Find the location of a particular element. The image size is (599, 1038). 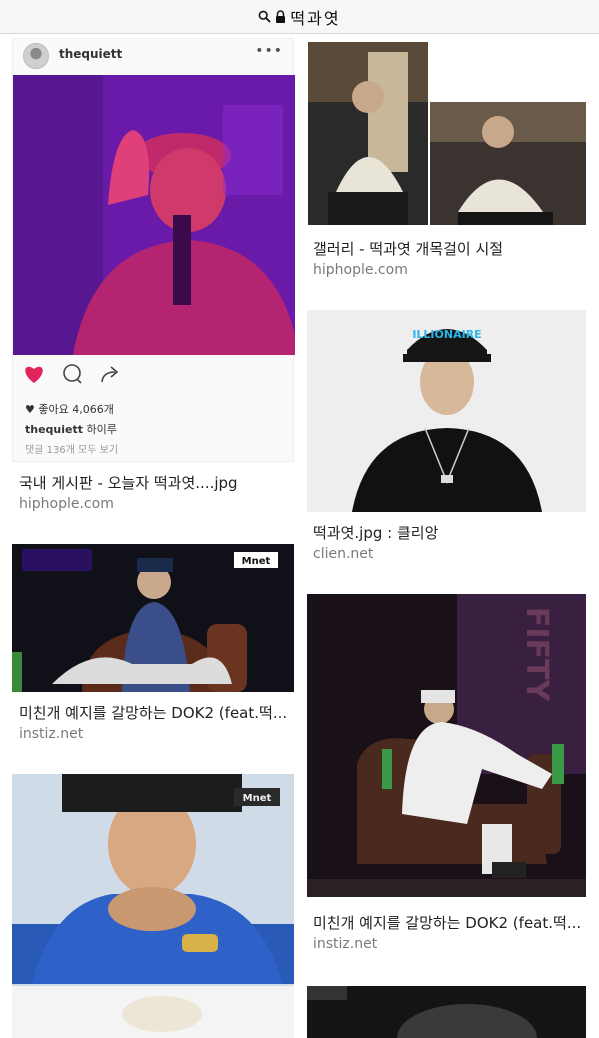

result-source-5: instiz.net is located at coordinates (345, 944).